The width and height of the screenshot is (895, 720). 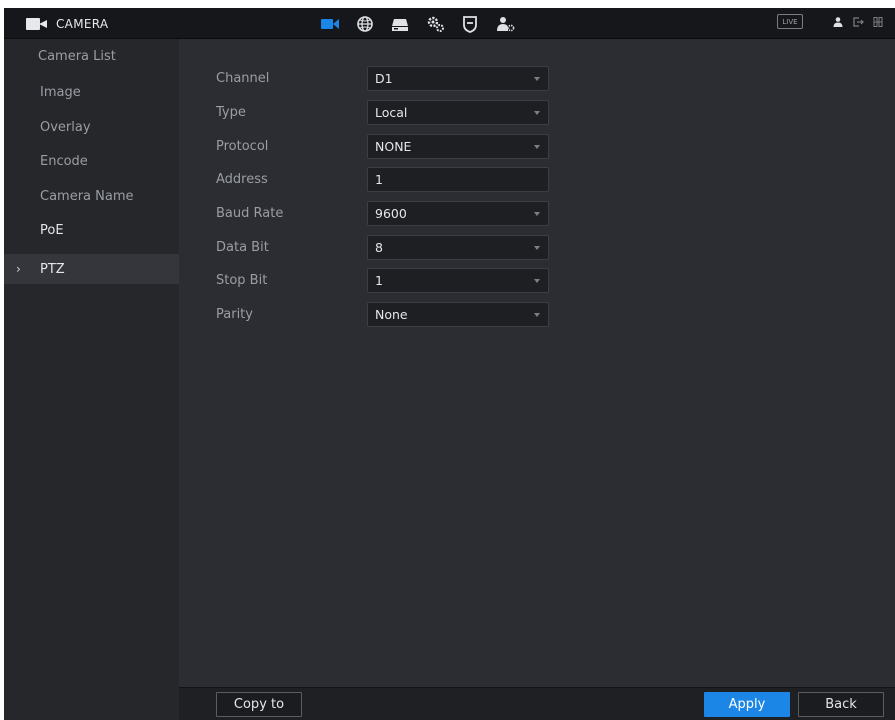 What do you see at coordinates (87, 196) in the screenshot?
I see `sidebar-item-label: Camera Name` at bounding box center [87, 196].